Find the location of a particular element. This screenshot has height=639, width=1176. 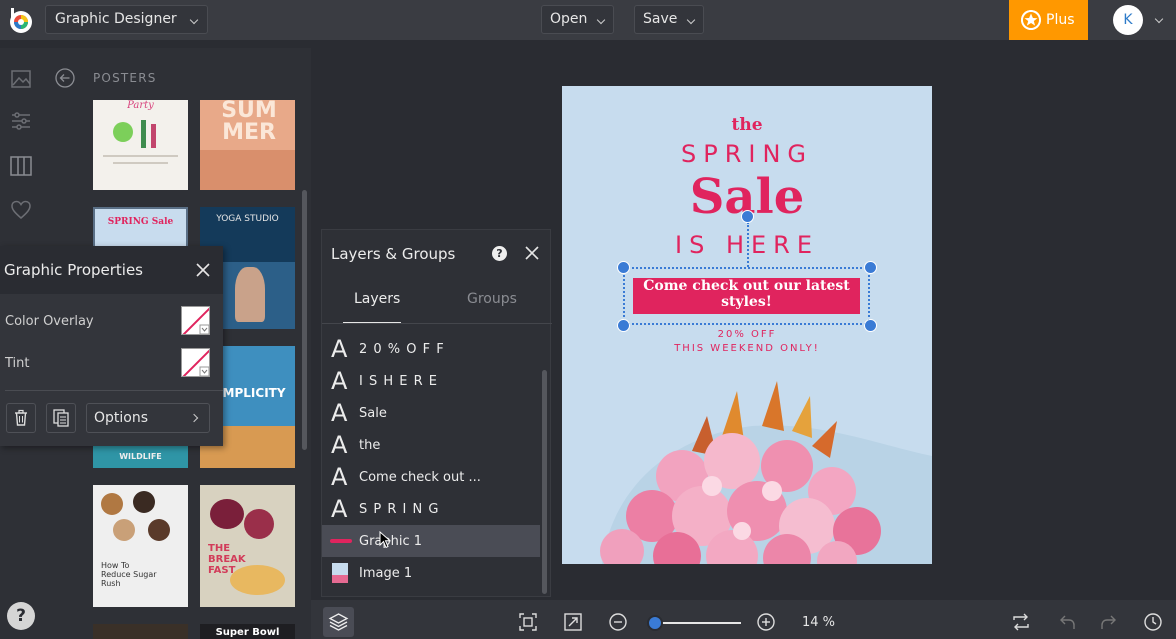

layers-icon is located at coordinates (338, 622).